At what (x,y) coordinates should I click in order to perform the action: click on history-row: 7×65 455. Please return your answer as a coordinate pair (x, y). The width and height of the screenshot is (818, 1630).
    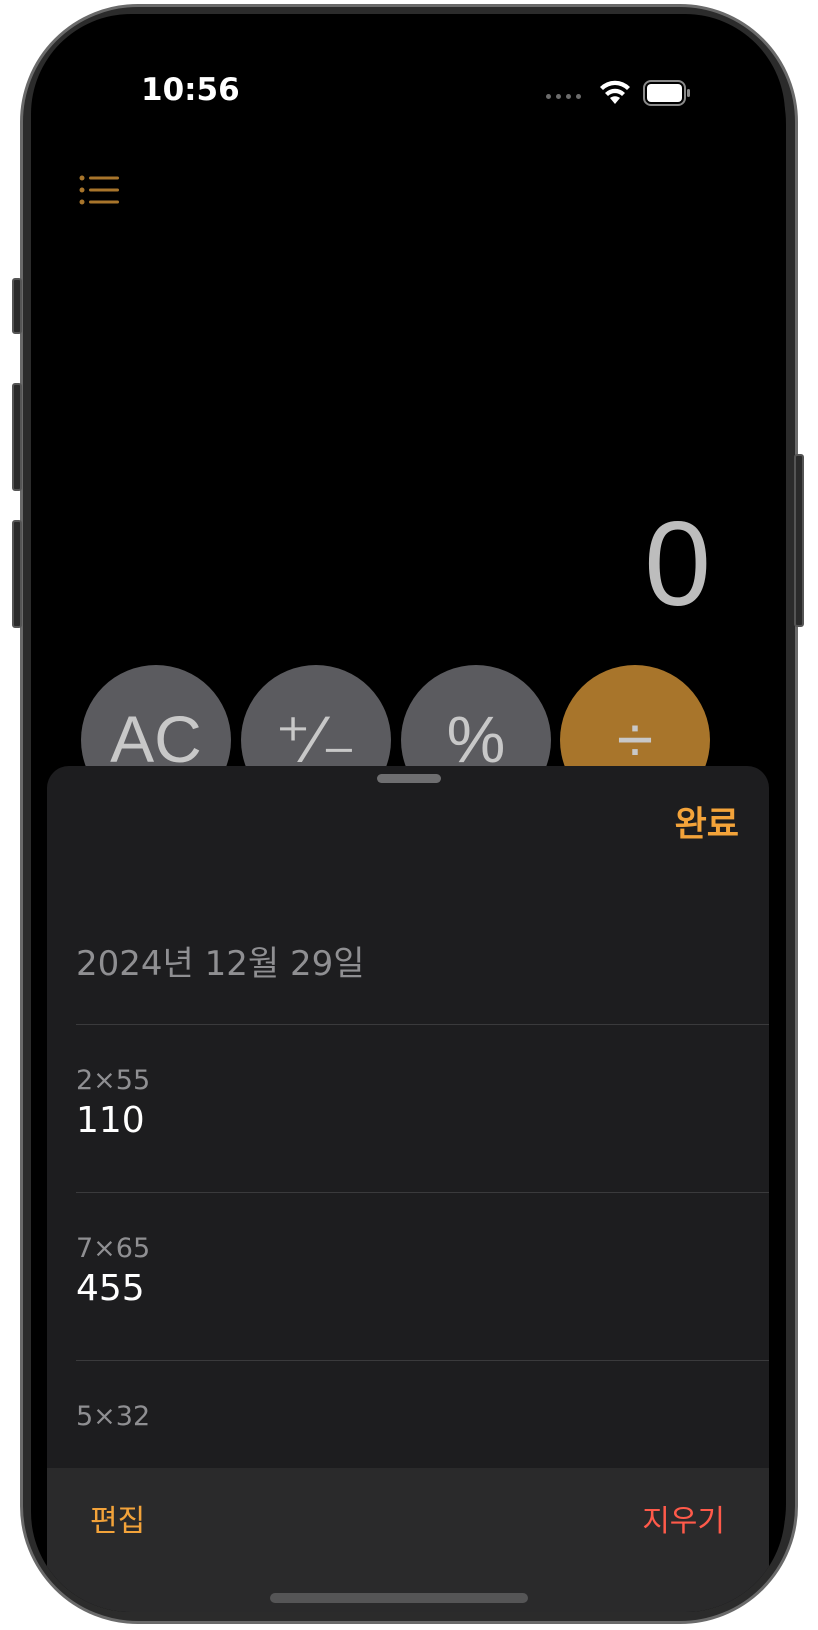
    Looking at the image, I should click on (422, 1276).